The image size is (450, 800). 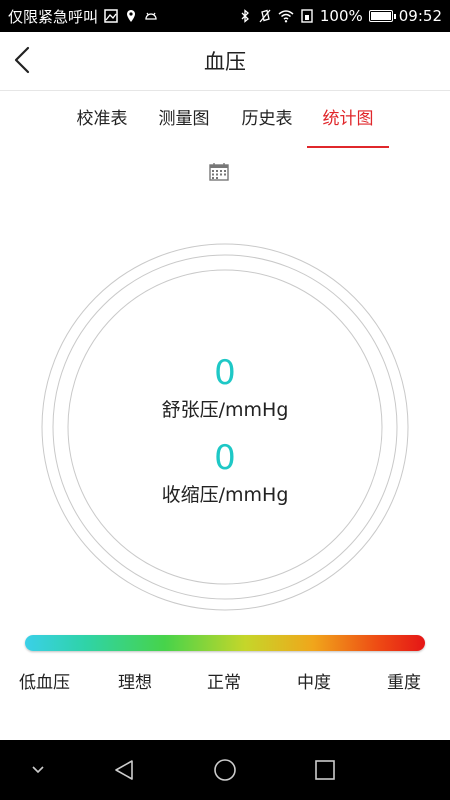 I want to click on level-normal: 正常, so click(x=224, y=683).